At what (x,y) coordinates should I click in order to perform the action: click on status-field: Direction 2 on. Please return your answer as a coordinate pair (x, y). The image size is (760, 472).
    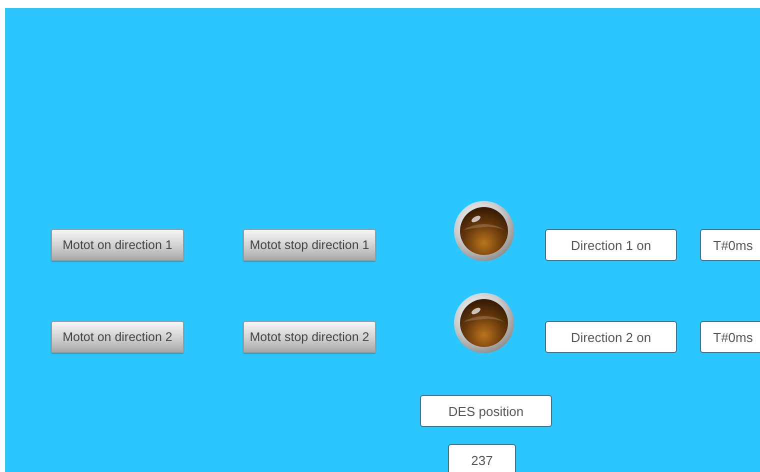
    Looking at the image, I should click on (611, 337).